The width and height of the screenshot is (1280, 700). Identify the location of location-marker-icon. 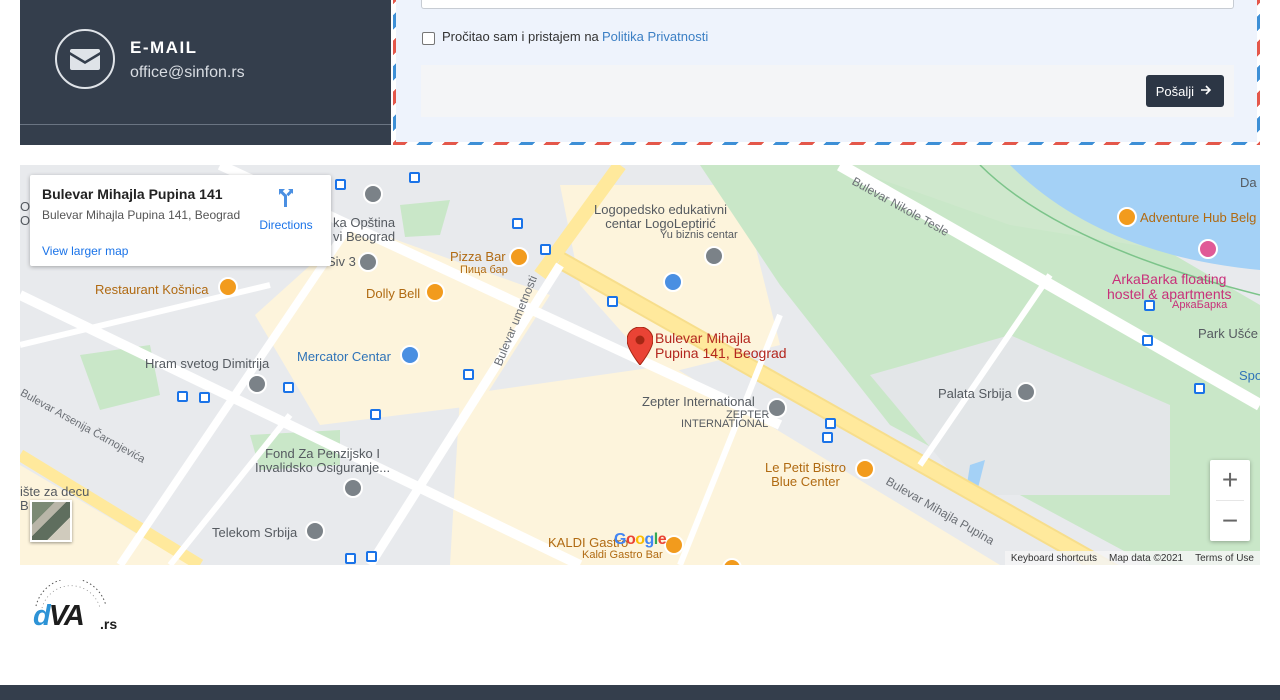
(640, 348).